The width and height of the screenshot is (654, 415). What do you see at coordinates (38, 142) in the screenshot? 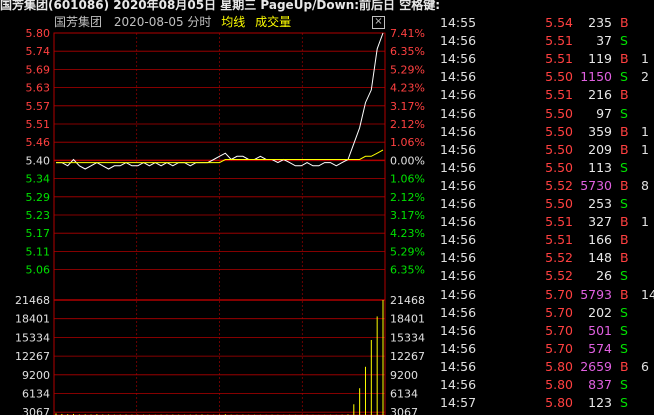
I see `price-tick-label: 5.46` at bounding box center [38, 142].